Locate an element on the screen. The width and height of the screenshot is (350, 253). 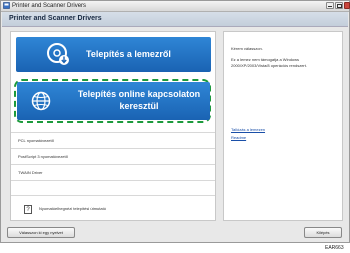
install-online-button: Telepítés online kapcsolaton keresztül is located at coordinates (113, 101).